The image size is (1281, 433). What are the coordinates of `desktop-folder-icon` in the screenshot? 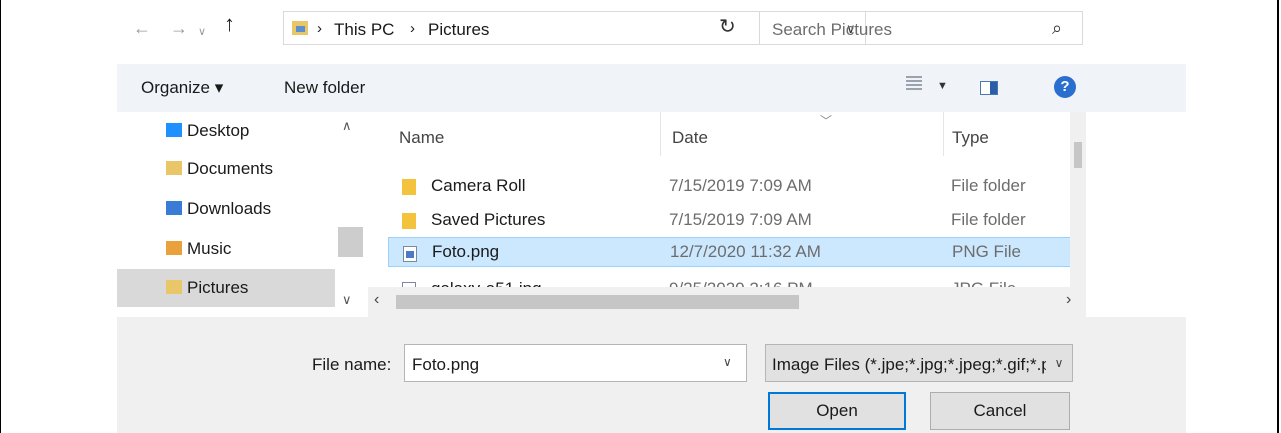 It's located at (174, 130).